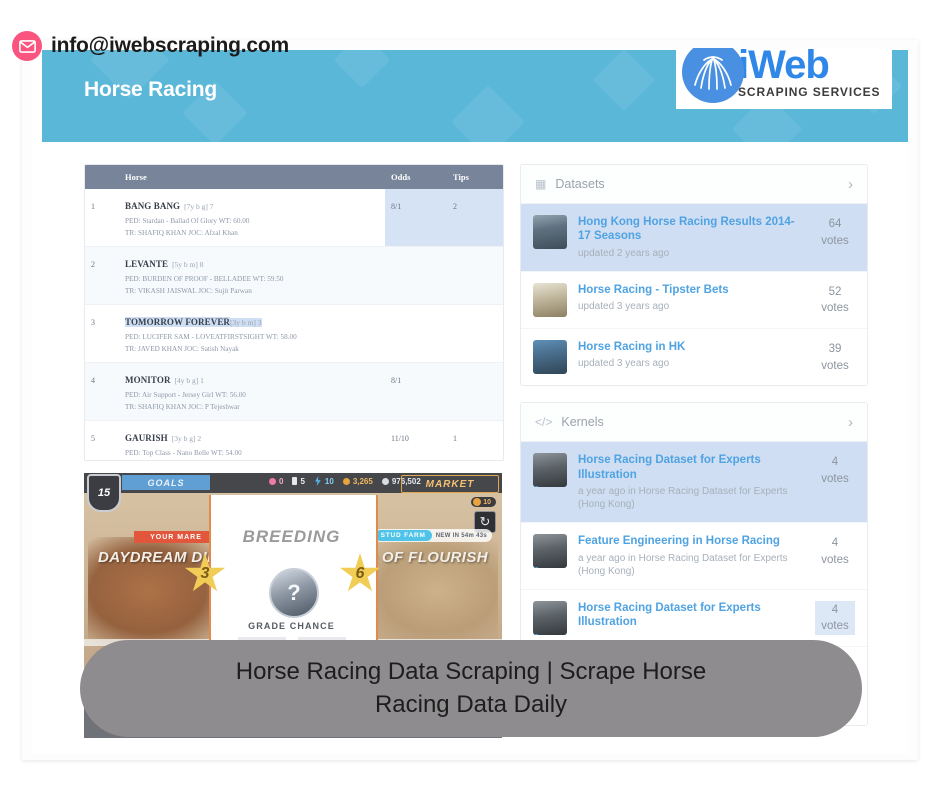  I want to click on horse-trainer: TR: SHAFIQ KHAN JOC: Afzal Khan, so click(181, 233).